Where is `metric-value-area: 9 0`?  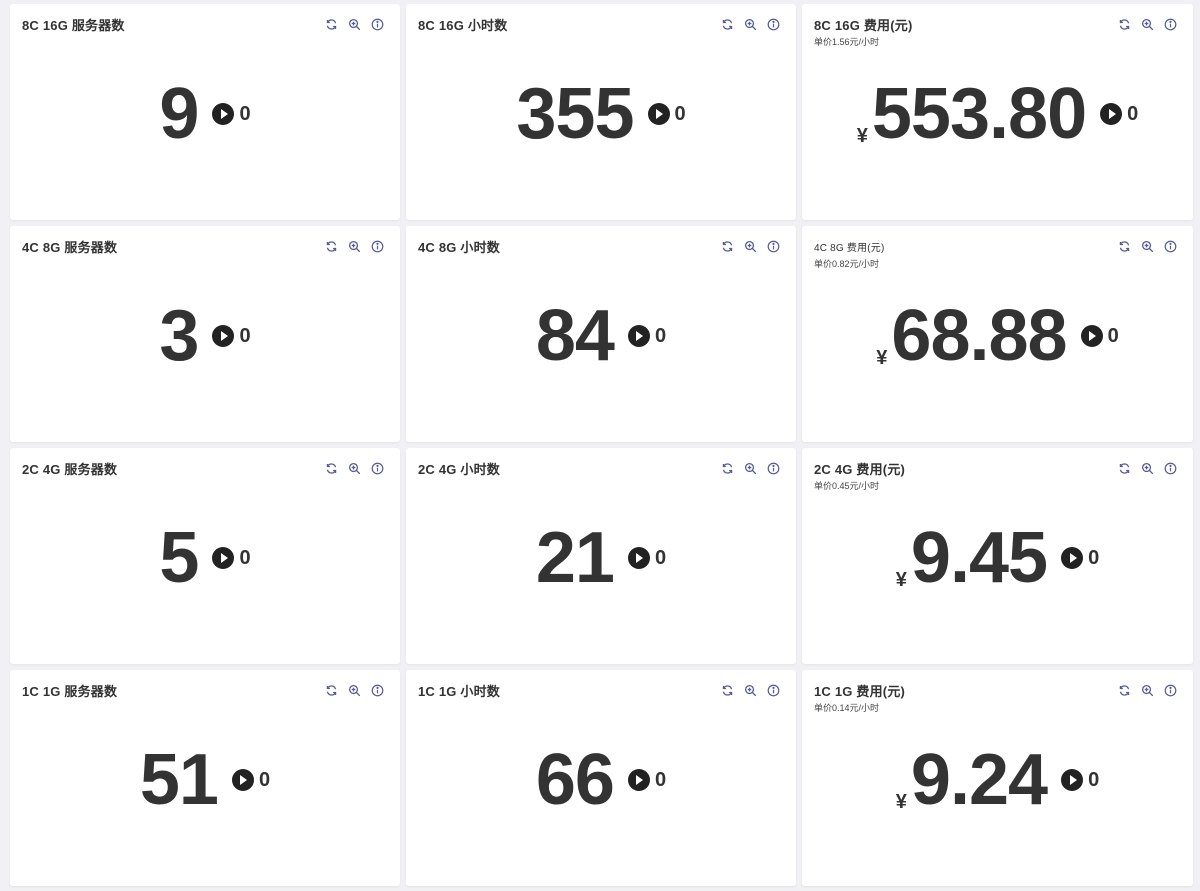
metric-value-area: 9 0 is located at coordinates (205, 114).